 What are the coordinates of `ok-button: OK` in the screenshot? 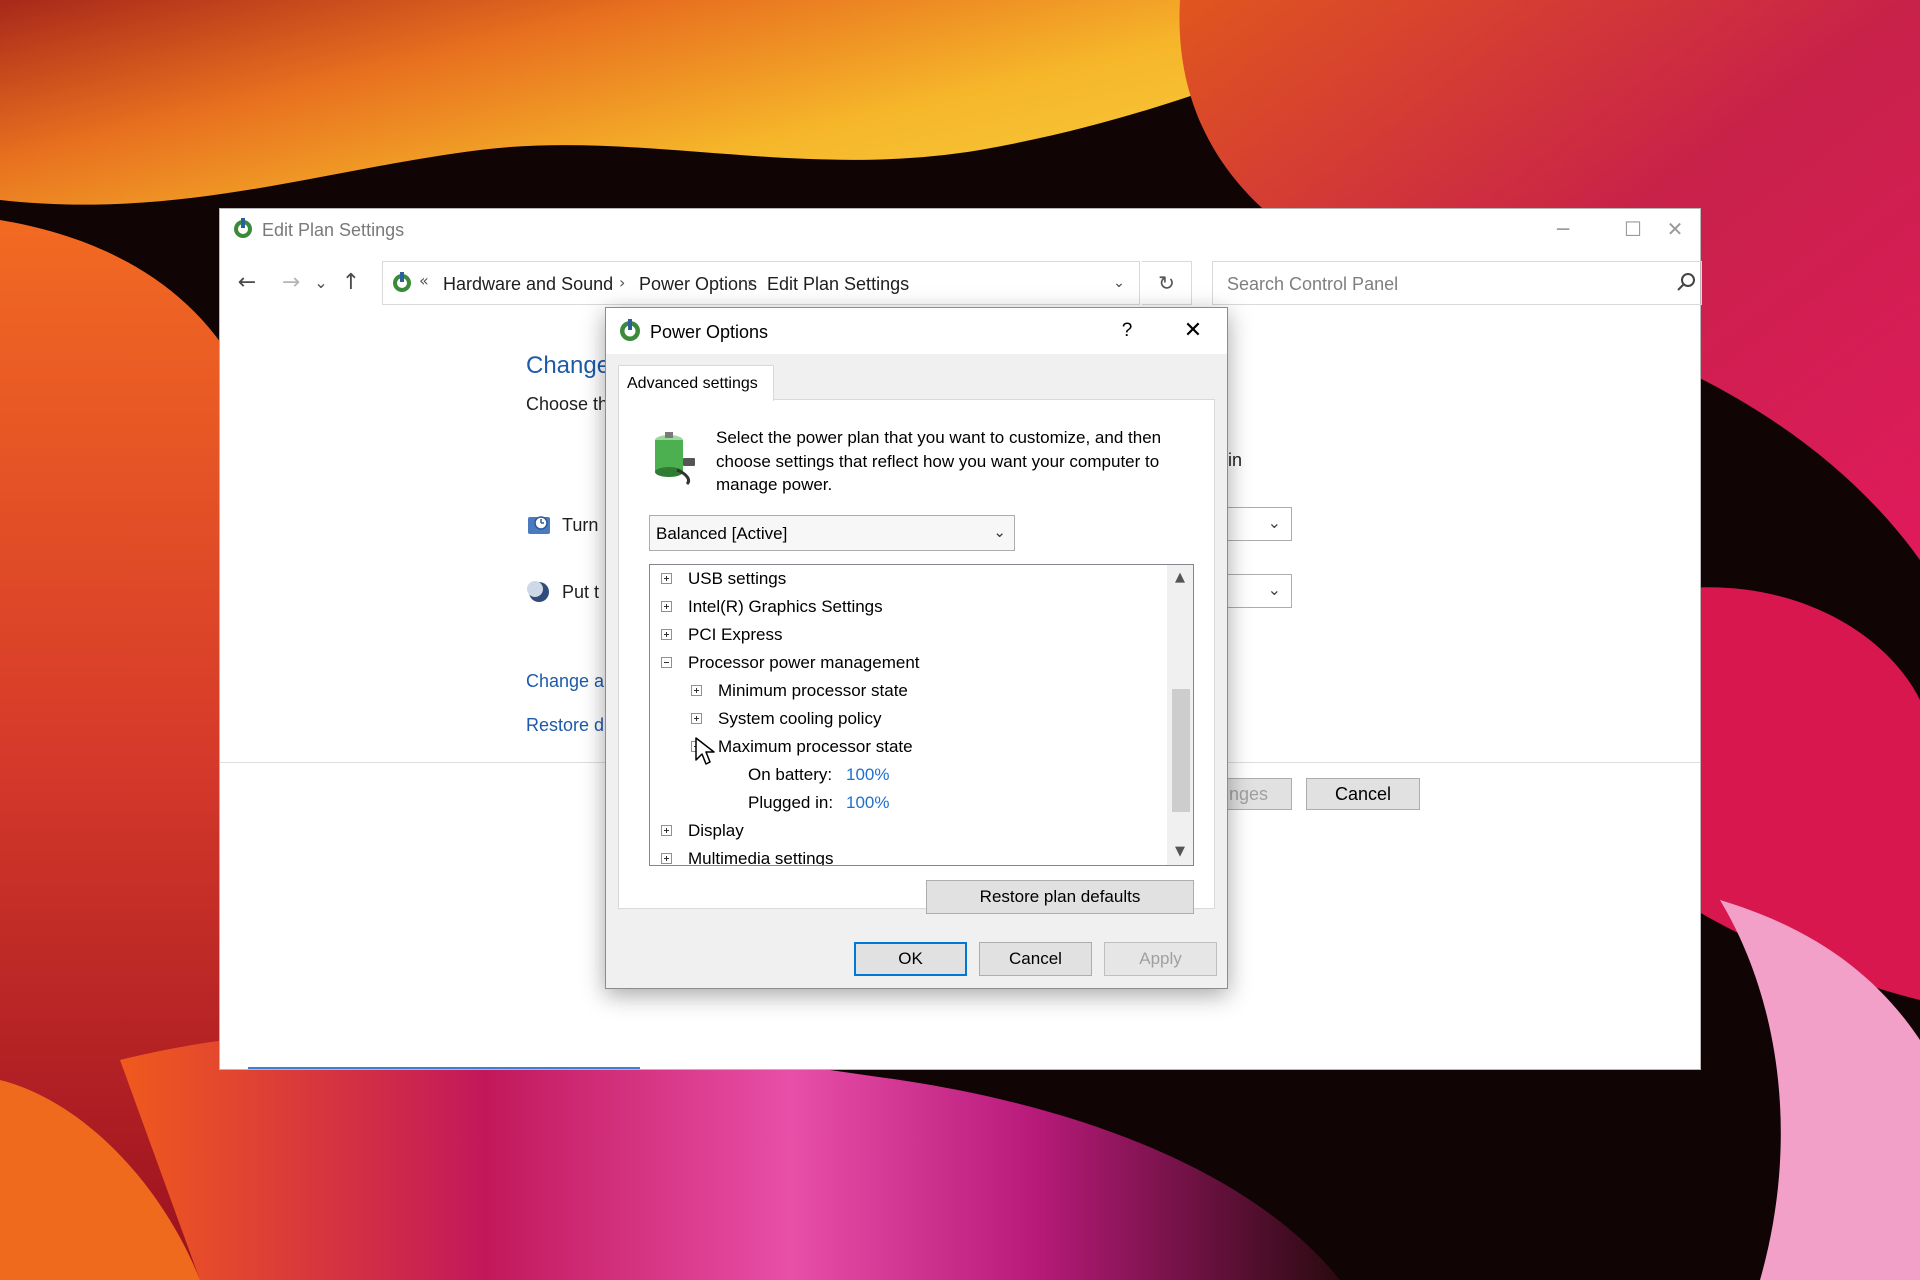 It's located at (910, 959).